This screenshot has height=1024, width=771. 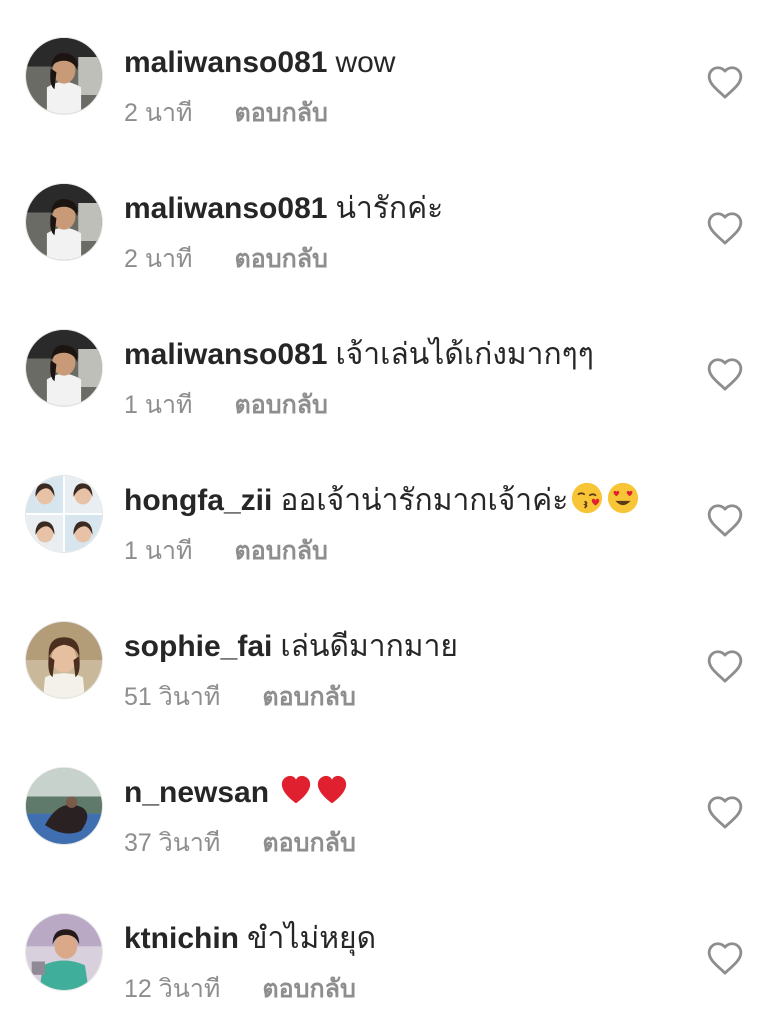 I want to click on comment-row: ktnichin ขำไม่หยุด 12 วินาที ตอบกลับ, so click(x=385, y=949).